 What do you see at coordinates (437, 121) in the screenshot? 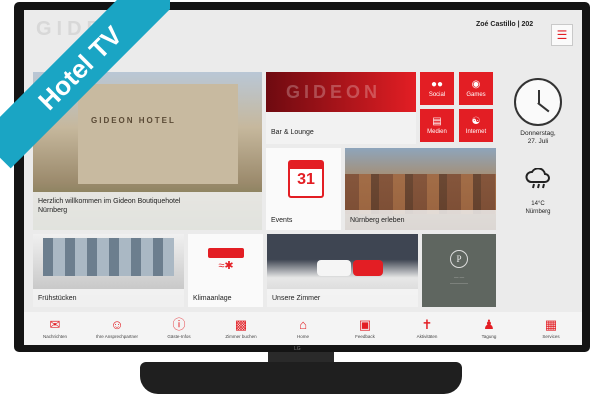
I see `newspaper-icon: ▤` at bounding box center [437, 121].